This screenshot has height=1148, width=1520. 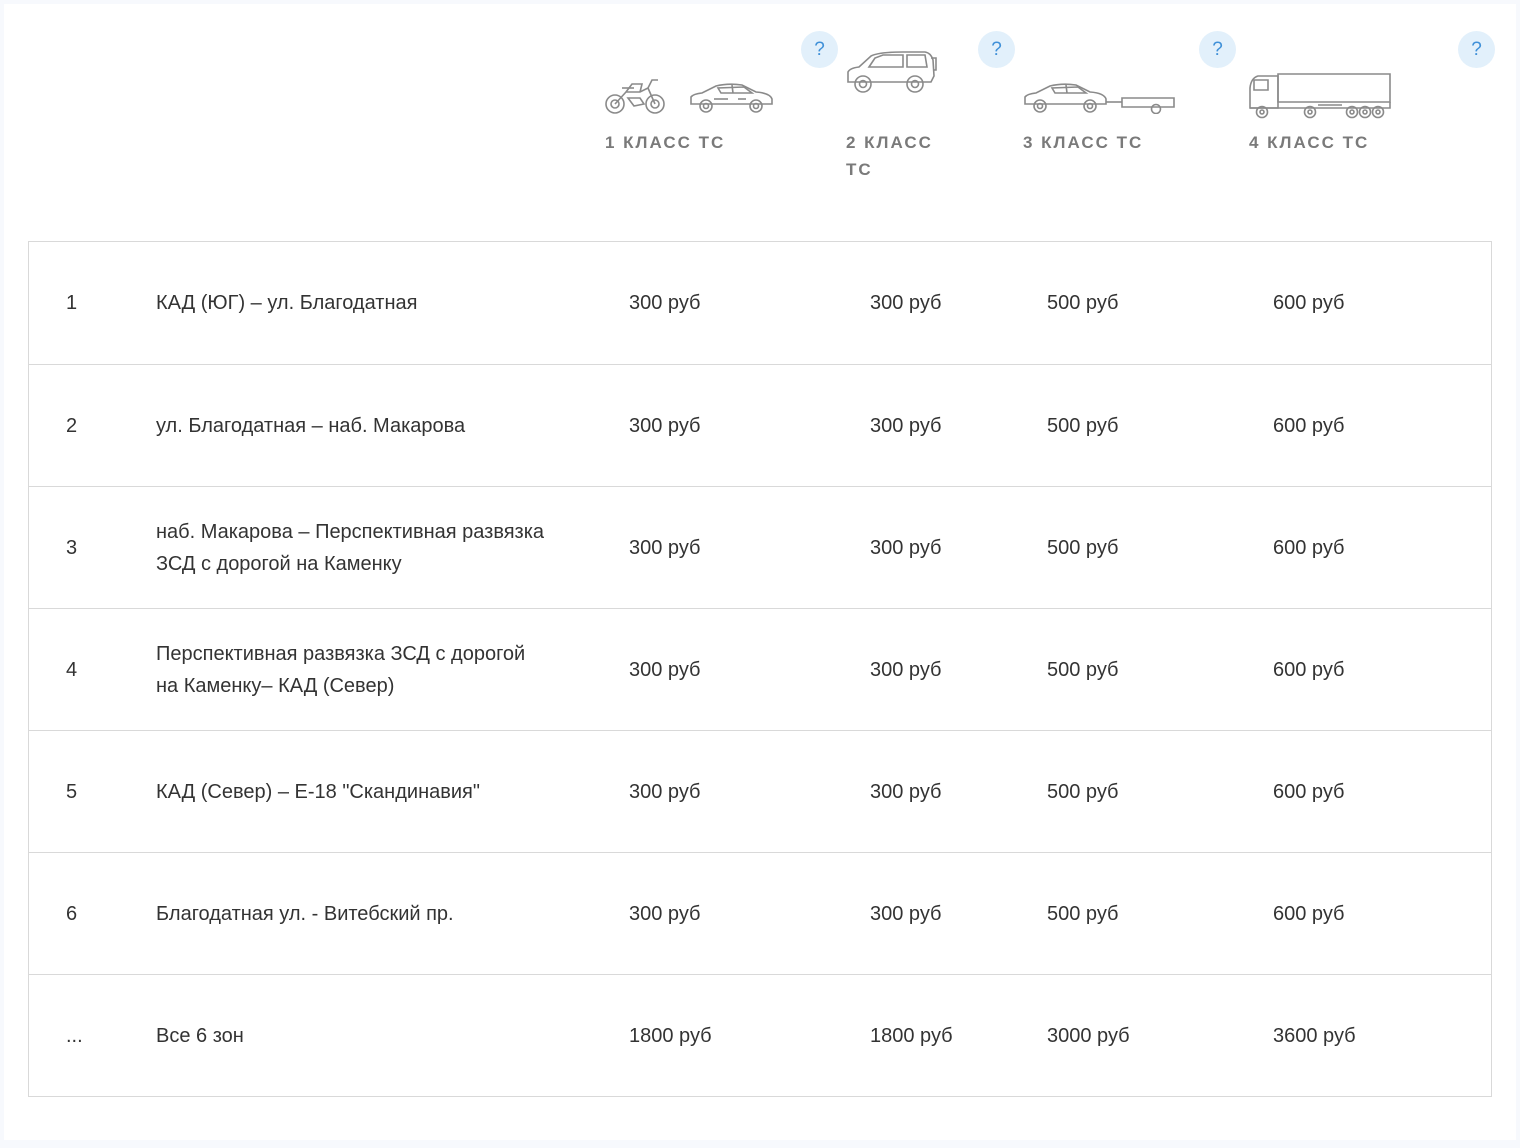 I want to click on zone-name: ул. Благодатная – наб. Макарова, so click(x=311, y=425).